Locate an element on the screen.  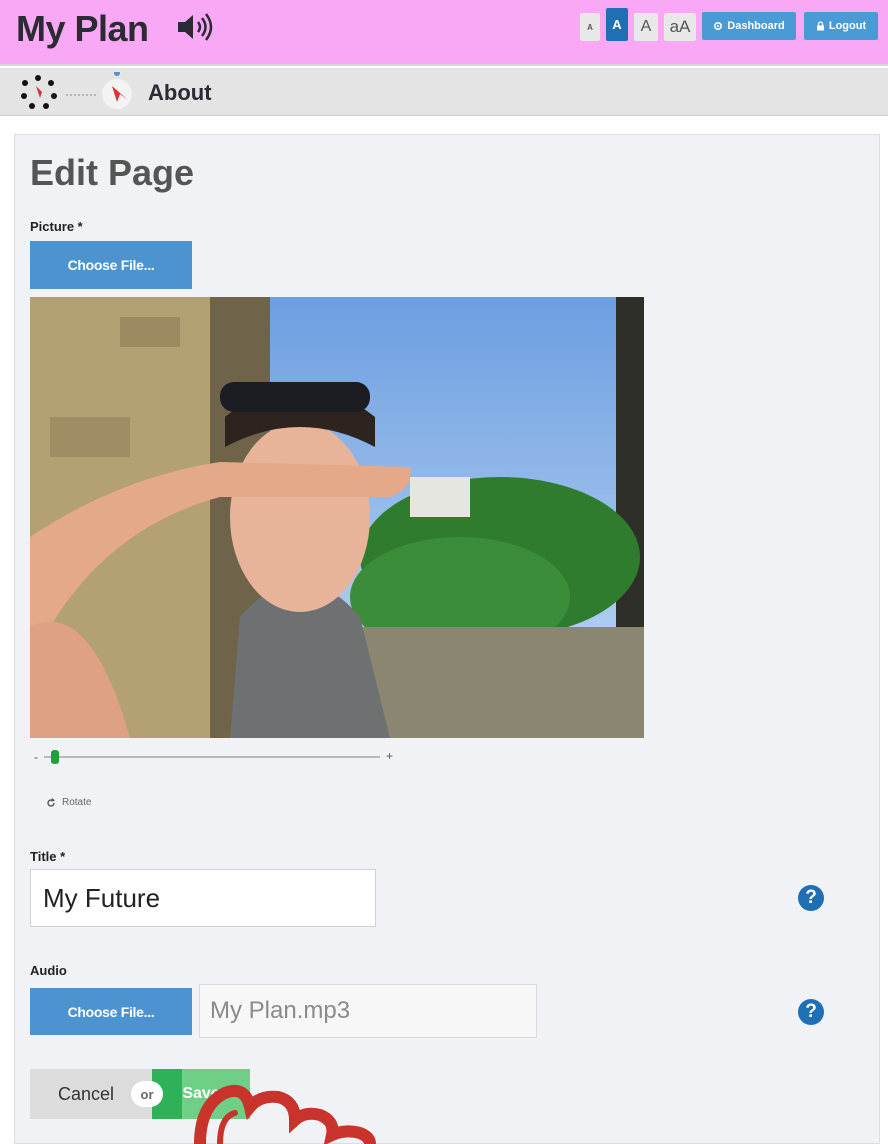
font-size-large-button: aA is located at coordinates (680, 27).